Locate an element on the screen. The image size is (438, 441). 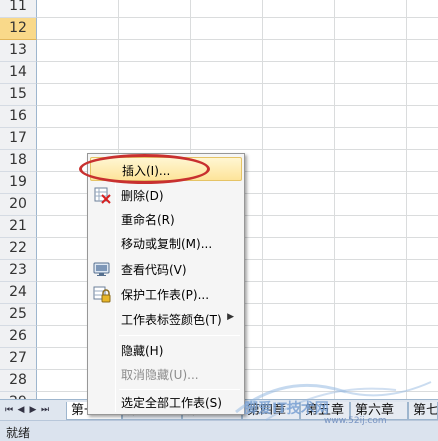
sheet-tab: 第七章 is located at coordinates (423, 411).